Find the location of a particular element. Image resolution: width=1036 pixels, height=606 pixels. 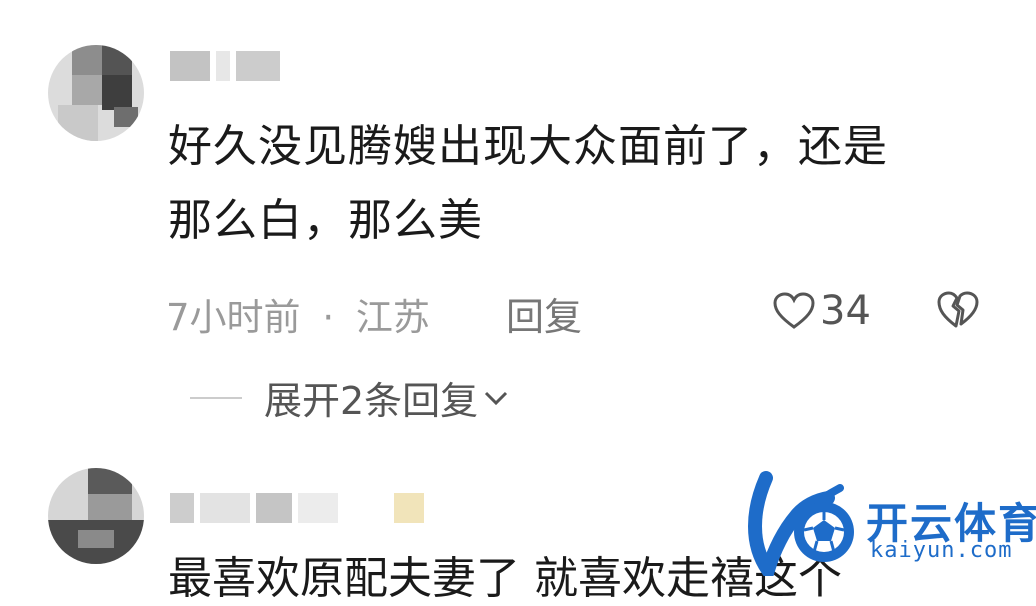

expand-replies-button: 展开2条回复 is located at coordinates (350, 397).